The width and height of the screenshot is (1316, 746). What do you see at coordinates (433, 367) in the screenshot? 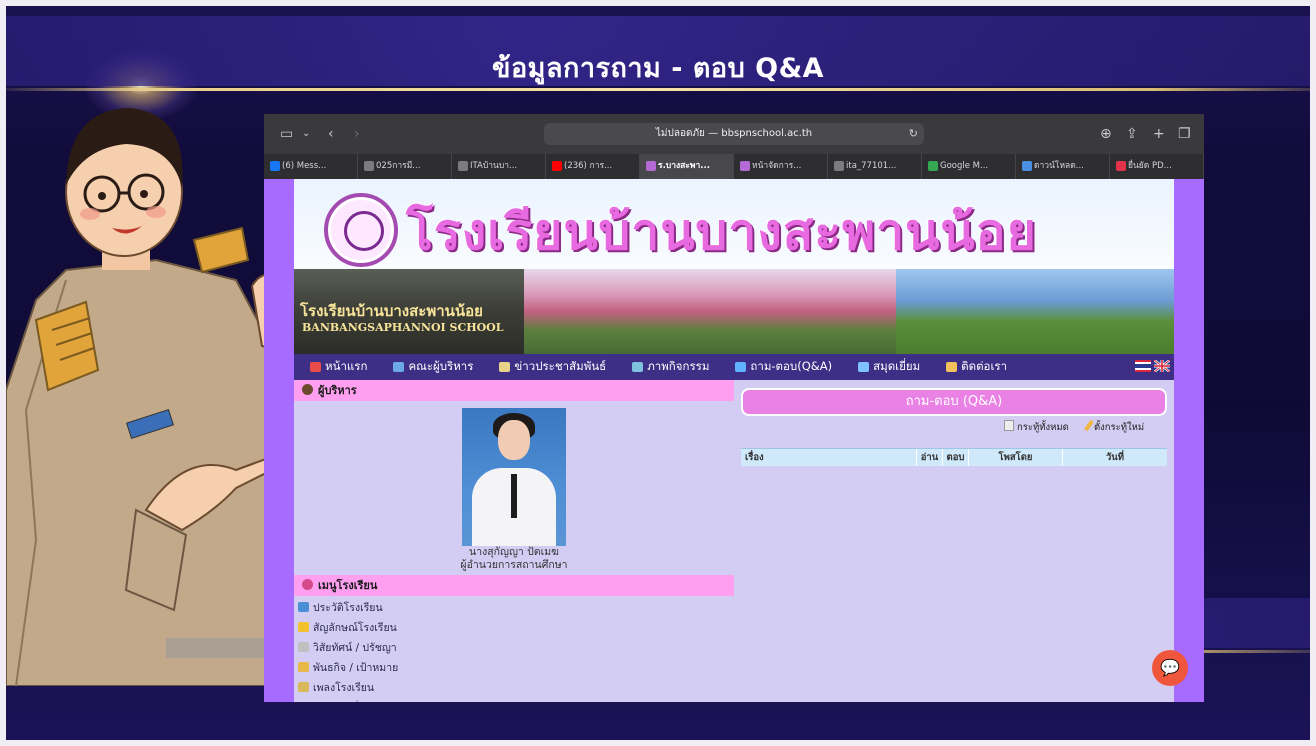
I see `nav-item: คณะผู้บริหาร` at bounding box center [433, 367].